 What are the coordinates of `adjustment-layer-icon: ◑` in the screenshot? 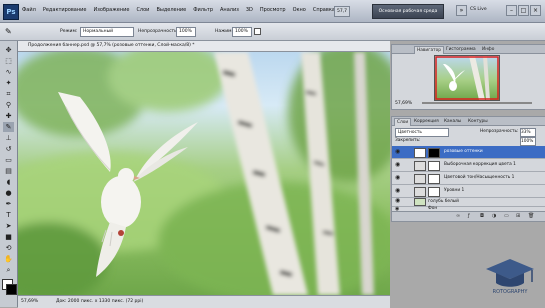 It's located at (494, 216).